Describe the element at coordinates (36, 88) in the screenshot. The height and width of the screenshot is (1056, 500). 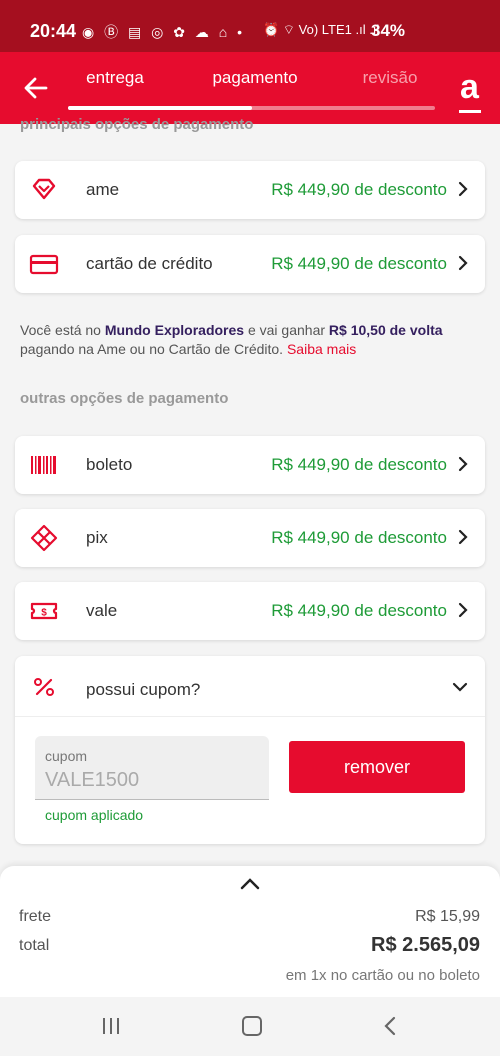
I see `back-arrow-icon` at that location.